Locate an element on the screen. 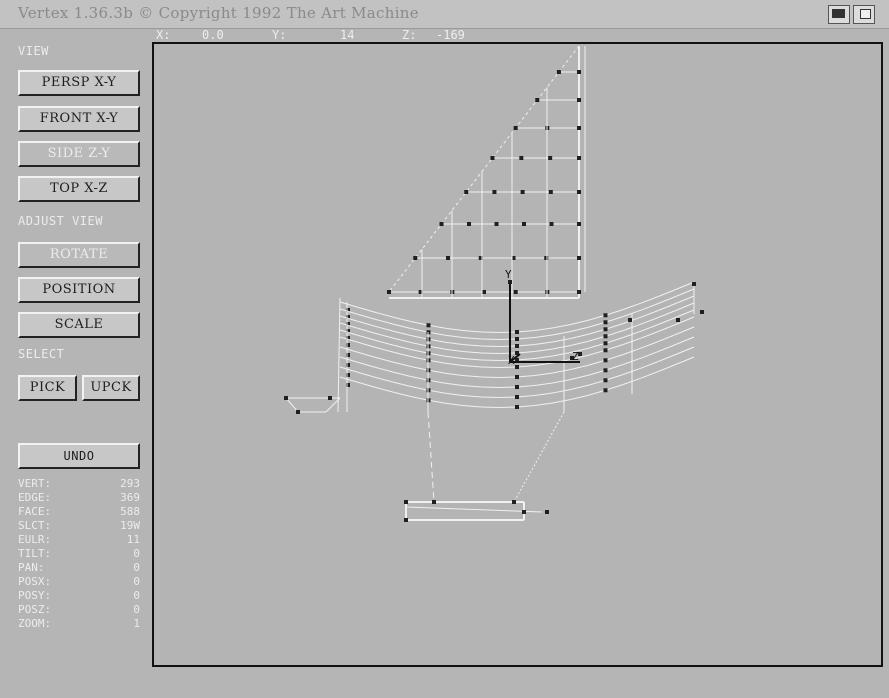 This screenshot has width=889, height=698. stat-row: SLCT: 19W is located at coordinates (79, 526).